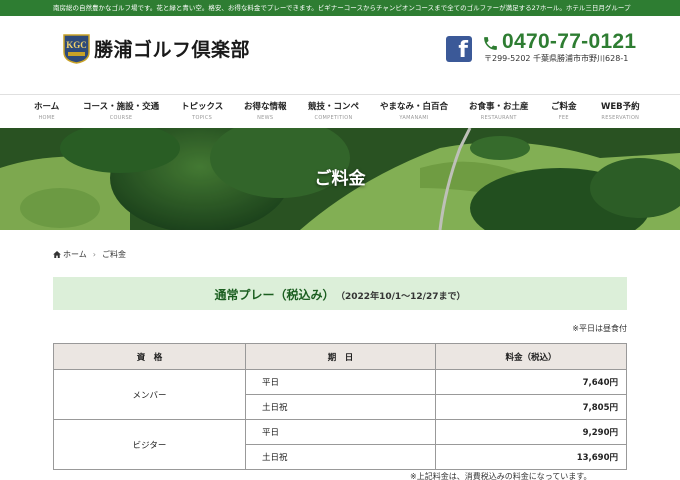 The image size is (680, 480). I want to click on section-period: （2022年10/1～12/27まで）, so click(403, 297).